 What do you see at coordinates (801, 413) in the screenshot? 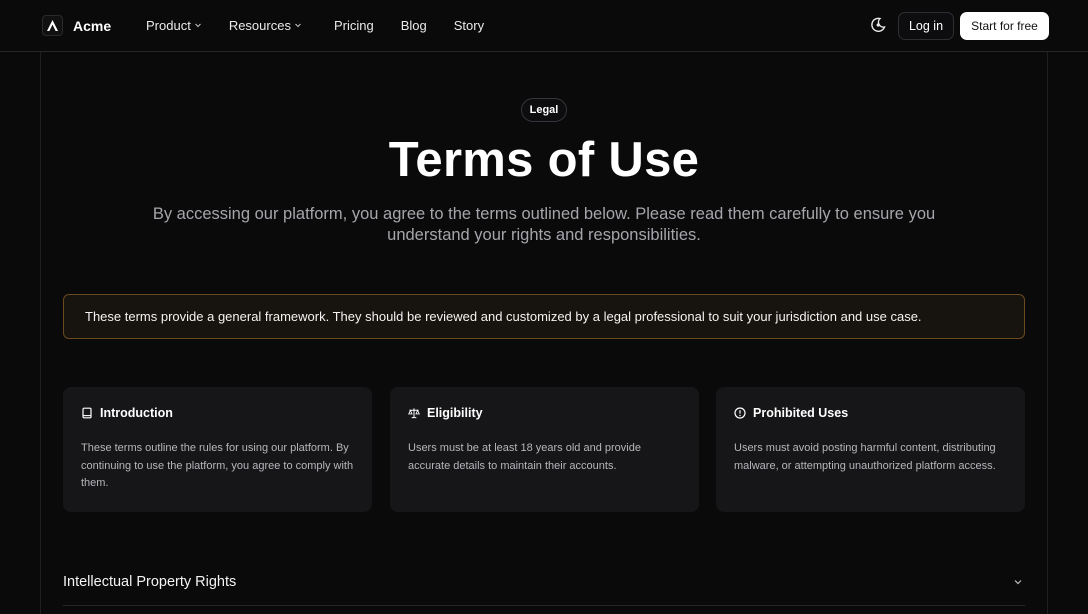
I see `card-title: Prohibited Uses` at bounding box center [801, 413].